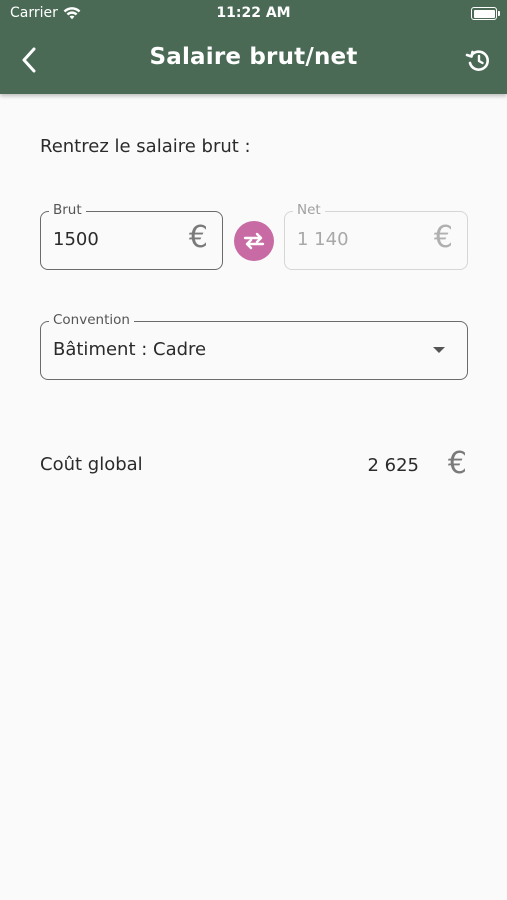  I want to click on net-field-label: Net, so click(309, 210).